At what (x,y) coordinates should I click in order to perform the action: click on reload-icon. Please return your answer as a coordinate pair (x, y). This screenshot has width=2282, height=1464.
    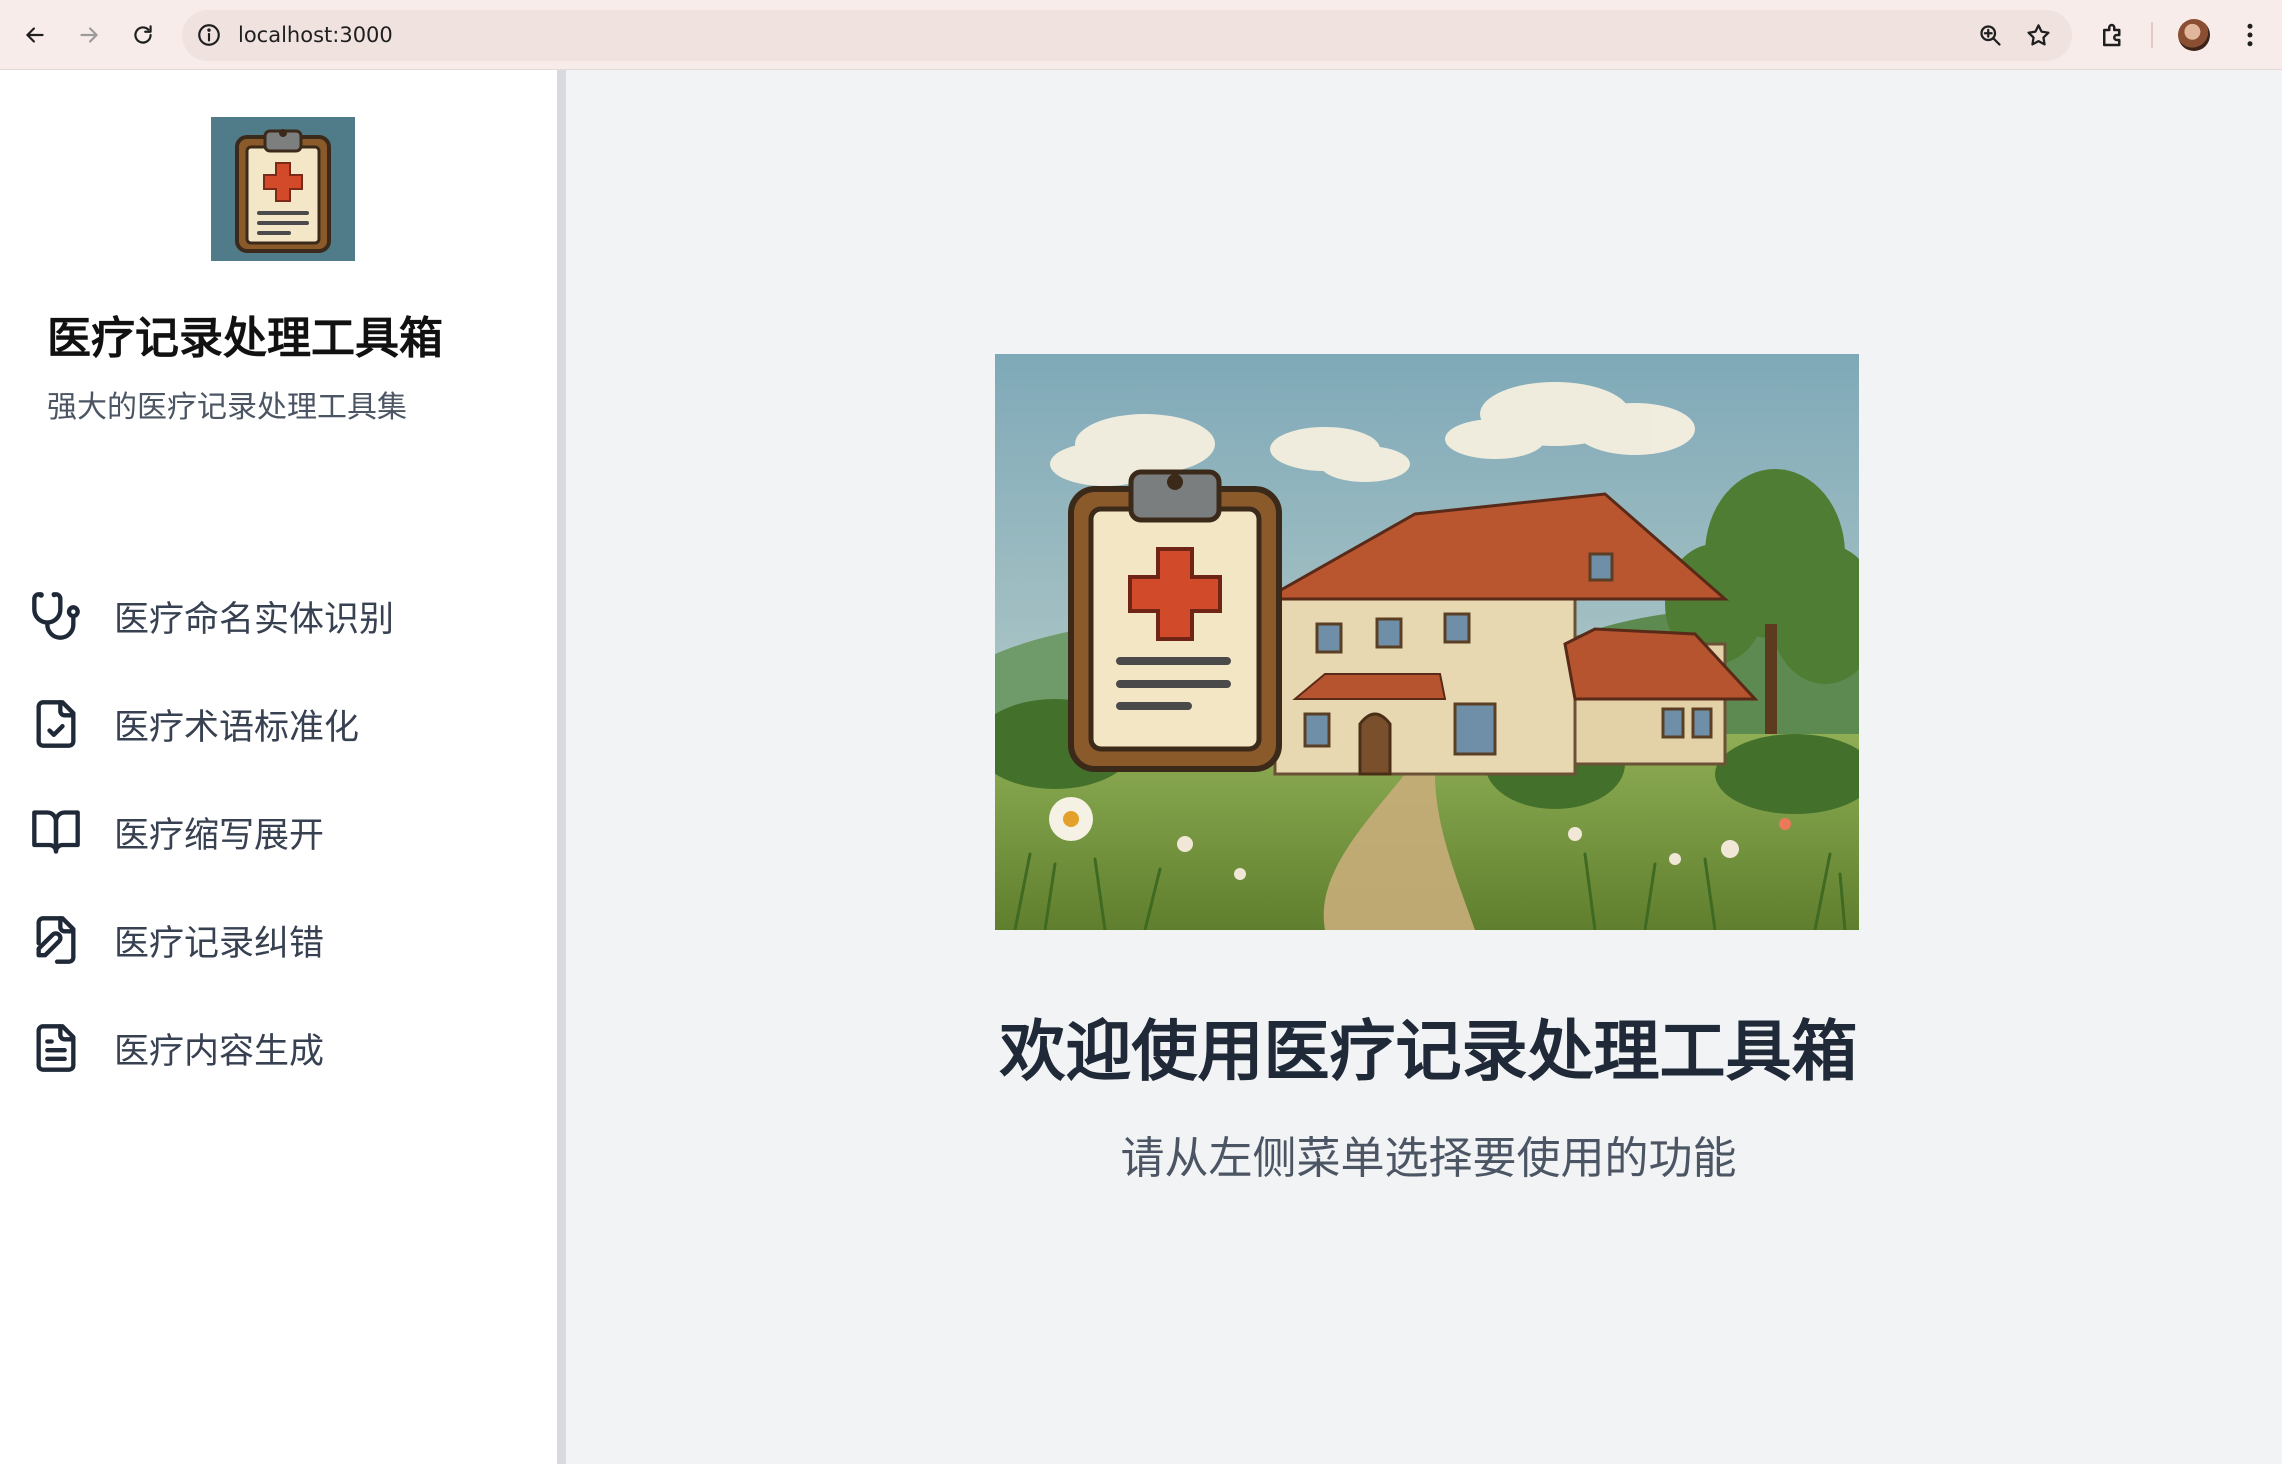
    Looking at the image, I should click on (143, 34).